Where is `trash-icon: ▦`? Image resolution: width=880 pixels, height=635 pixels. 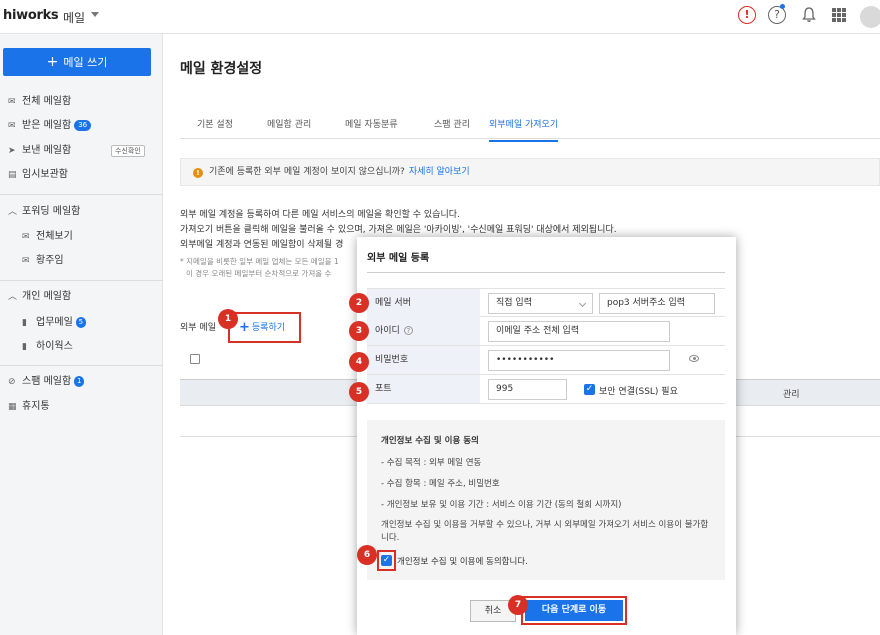
trash-icon: ▦ is located at coordinates (12, 407).